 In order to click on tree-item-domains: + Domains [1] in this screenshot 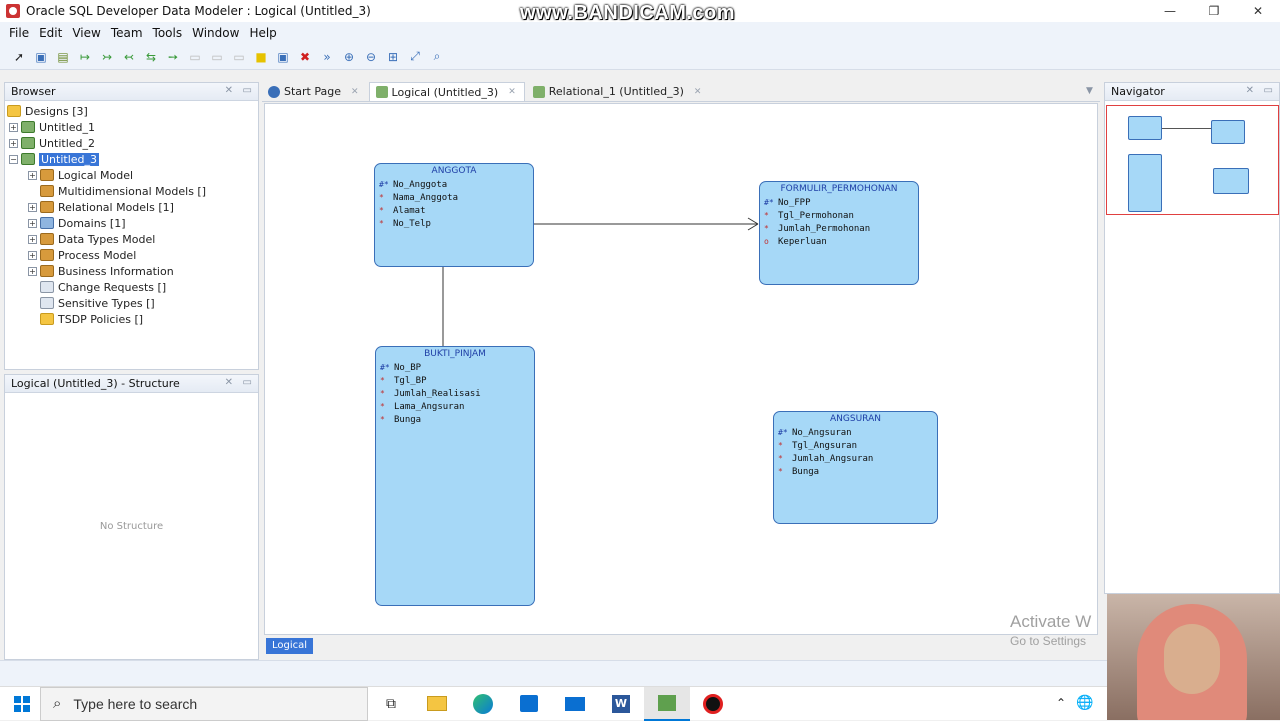, I will do `click(132, 223)`.